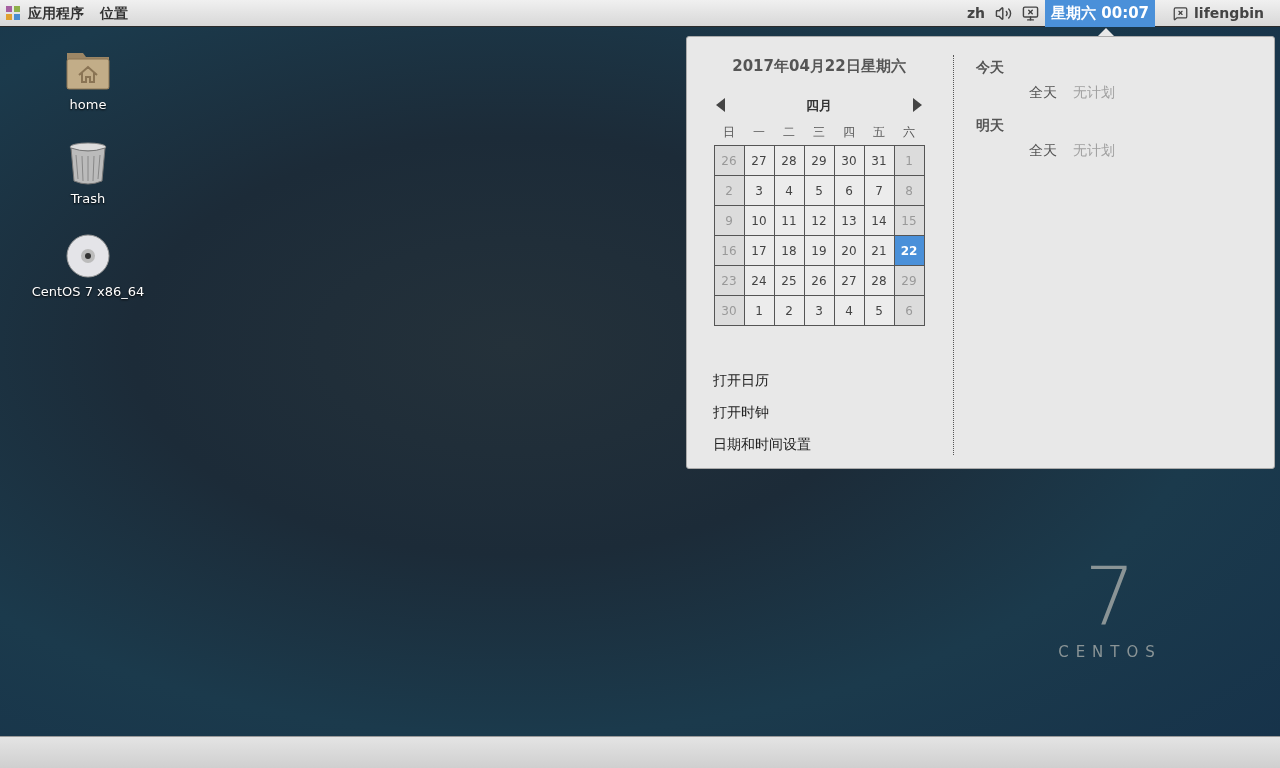 This screenshot has width=1280, height=768. Describe the element at coordinates (13, 13) in the screenshot. I see `apps-logo-icon` at that location.